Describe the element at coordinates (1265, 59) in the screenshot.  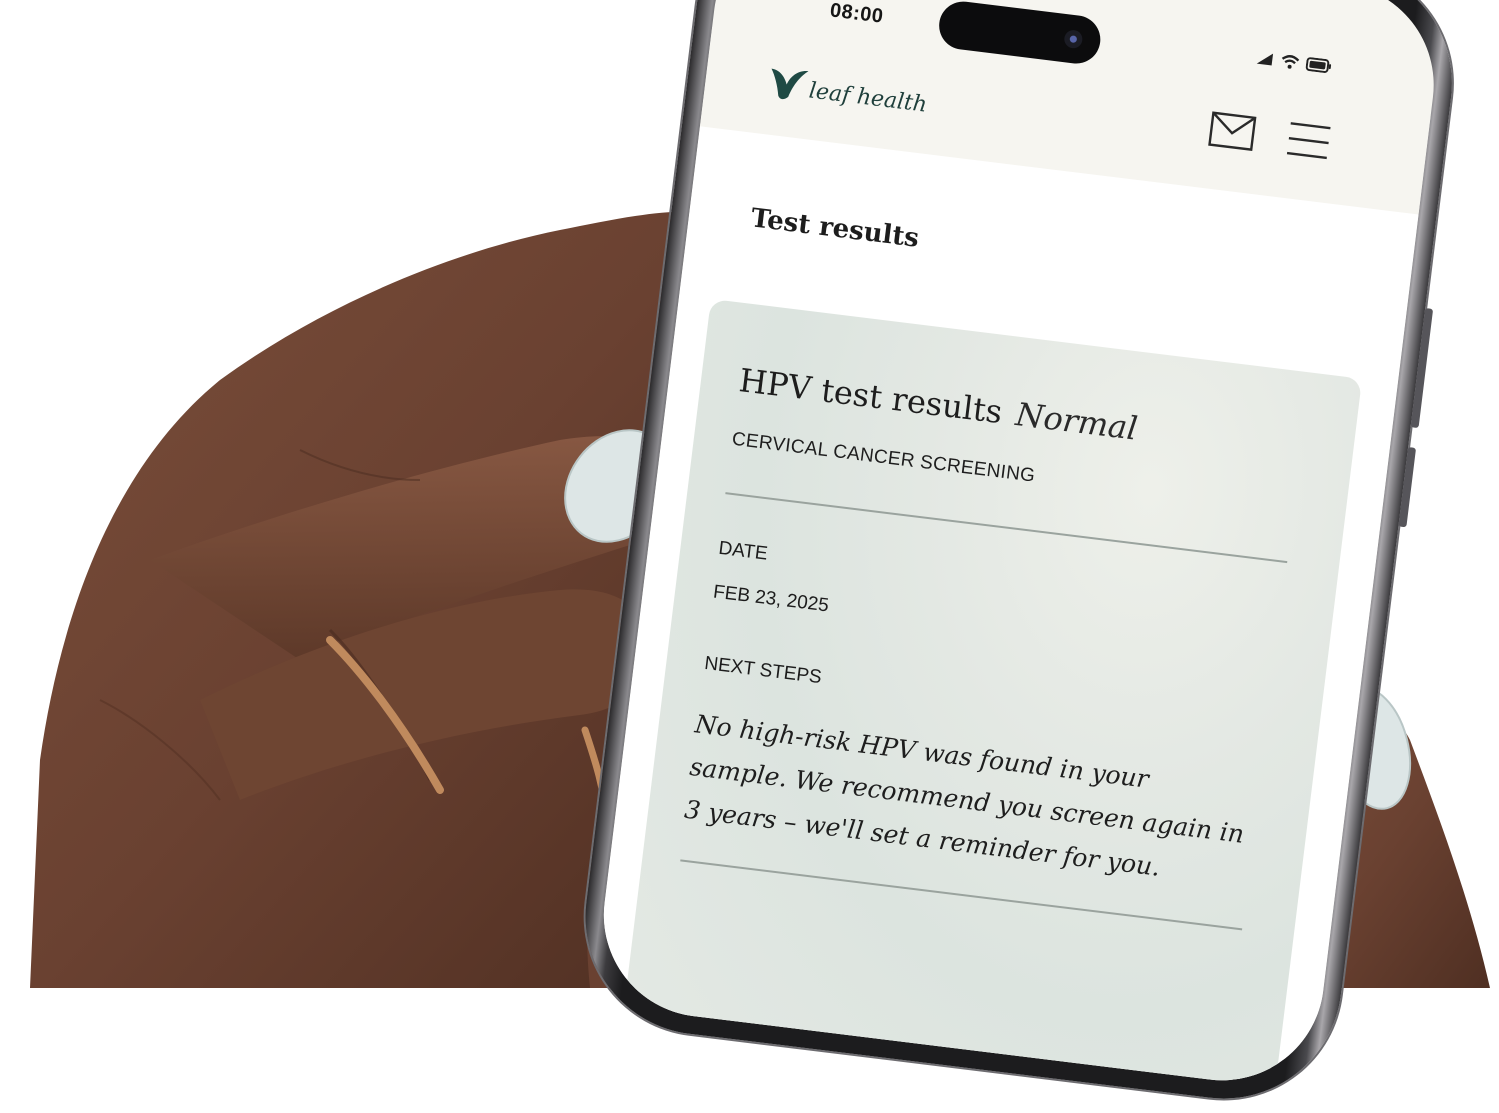
I see `signal-icon` at that location.